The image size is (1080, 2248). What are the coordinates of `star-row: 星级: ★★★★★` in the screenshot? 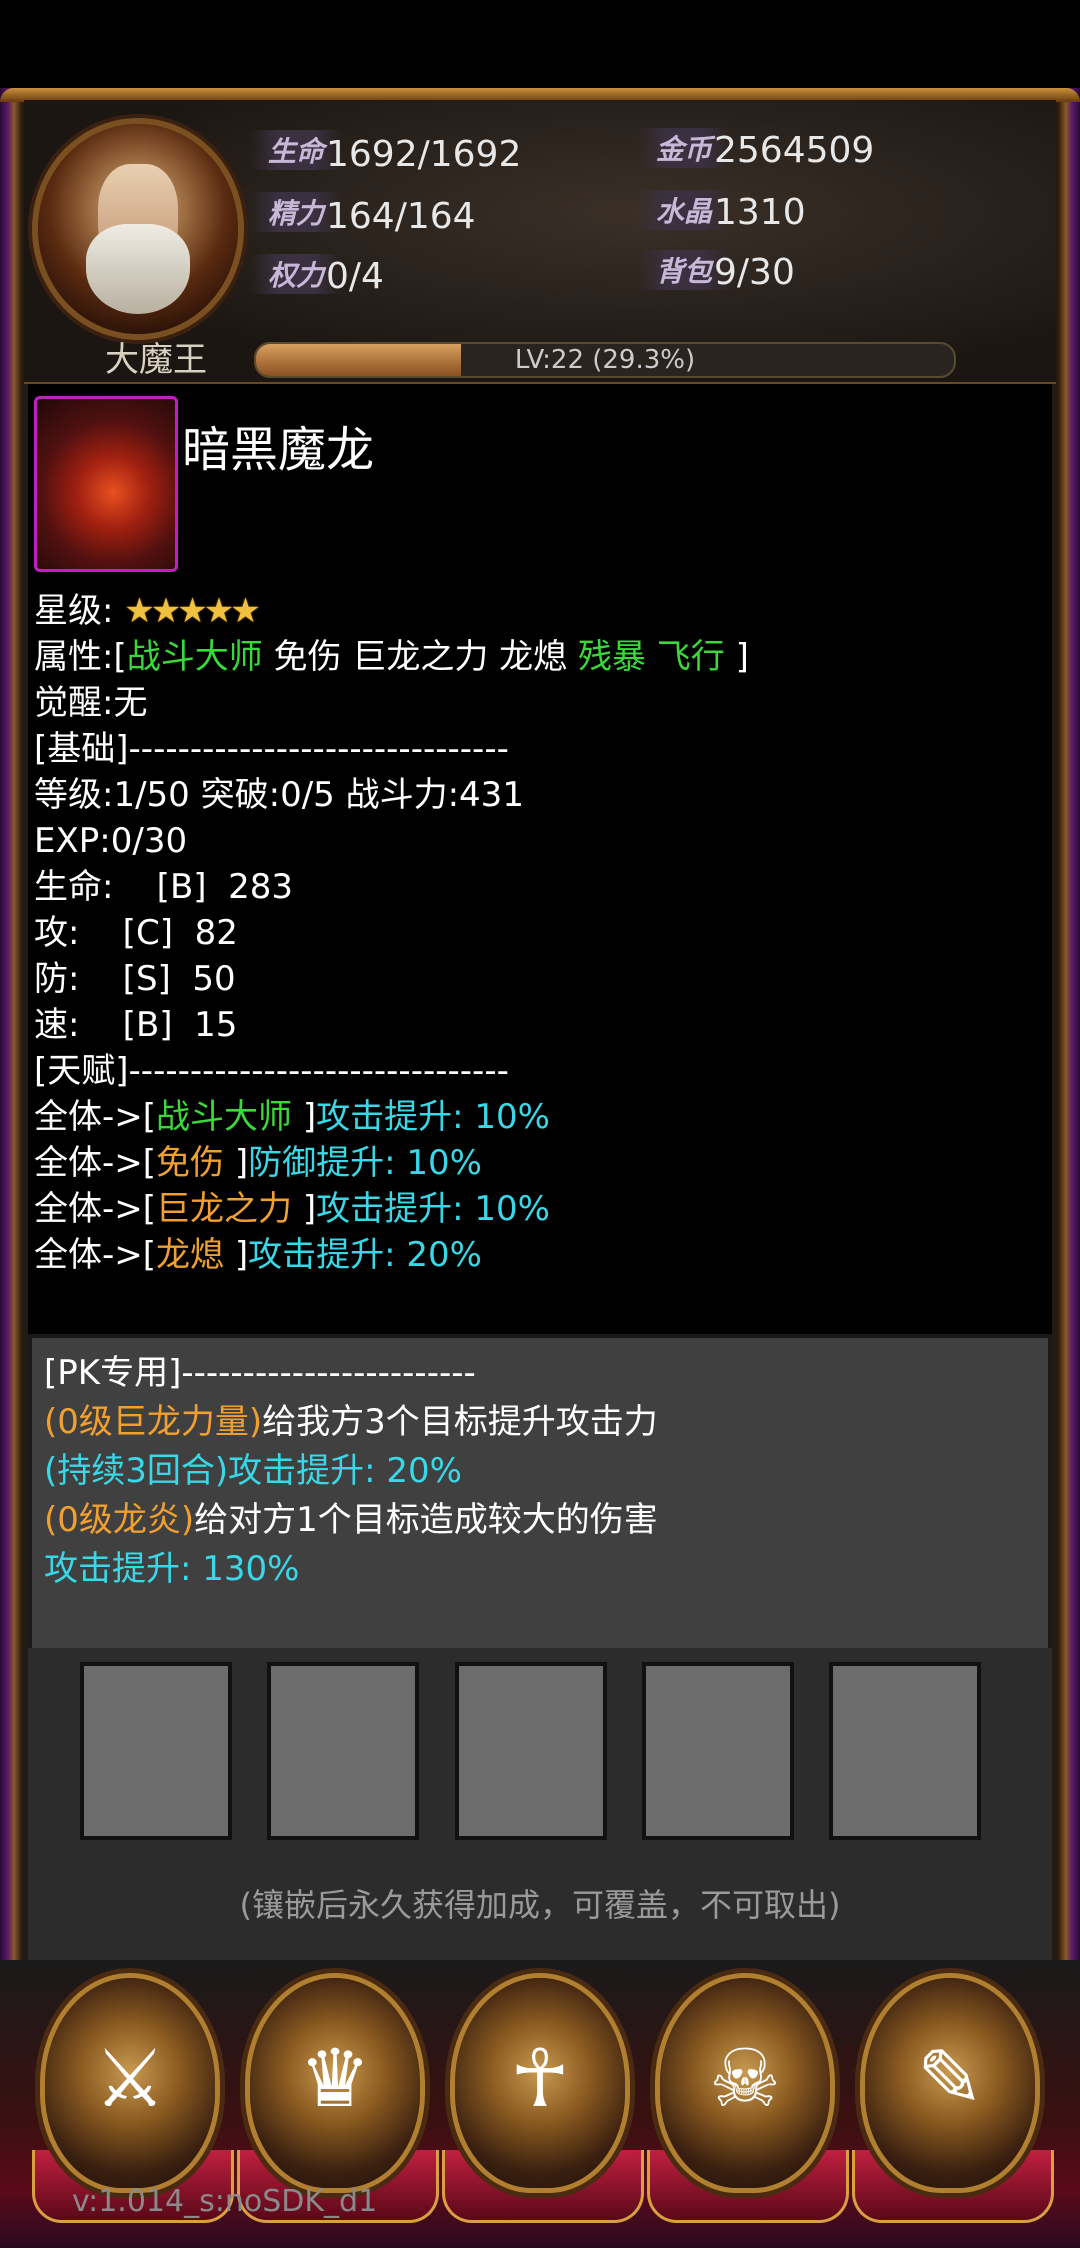 It's located at (147, 611).